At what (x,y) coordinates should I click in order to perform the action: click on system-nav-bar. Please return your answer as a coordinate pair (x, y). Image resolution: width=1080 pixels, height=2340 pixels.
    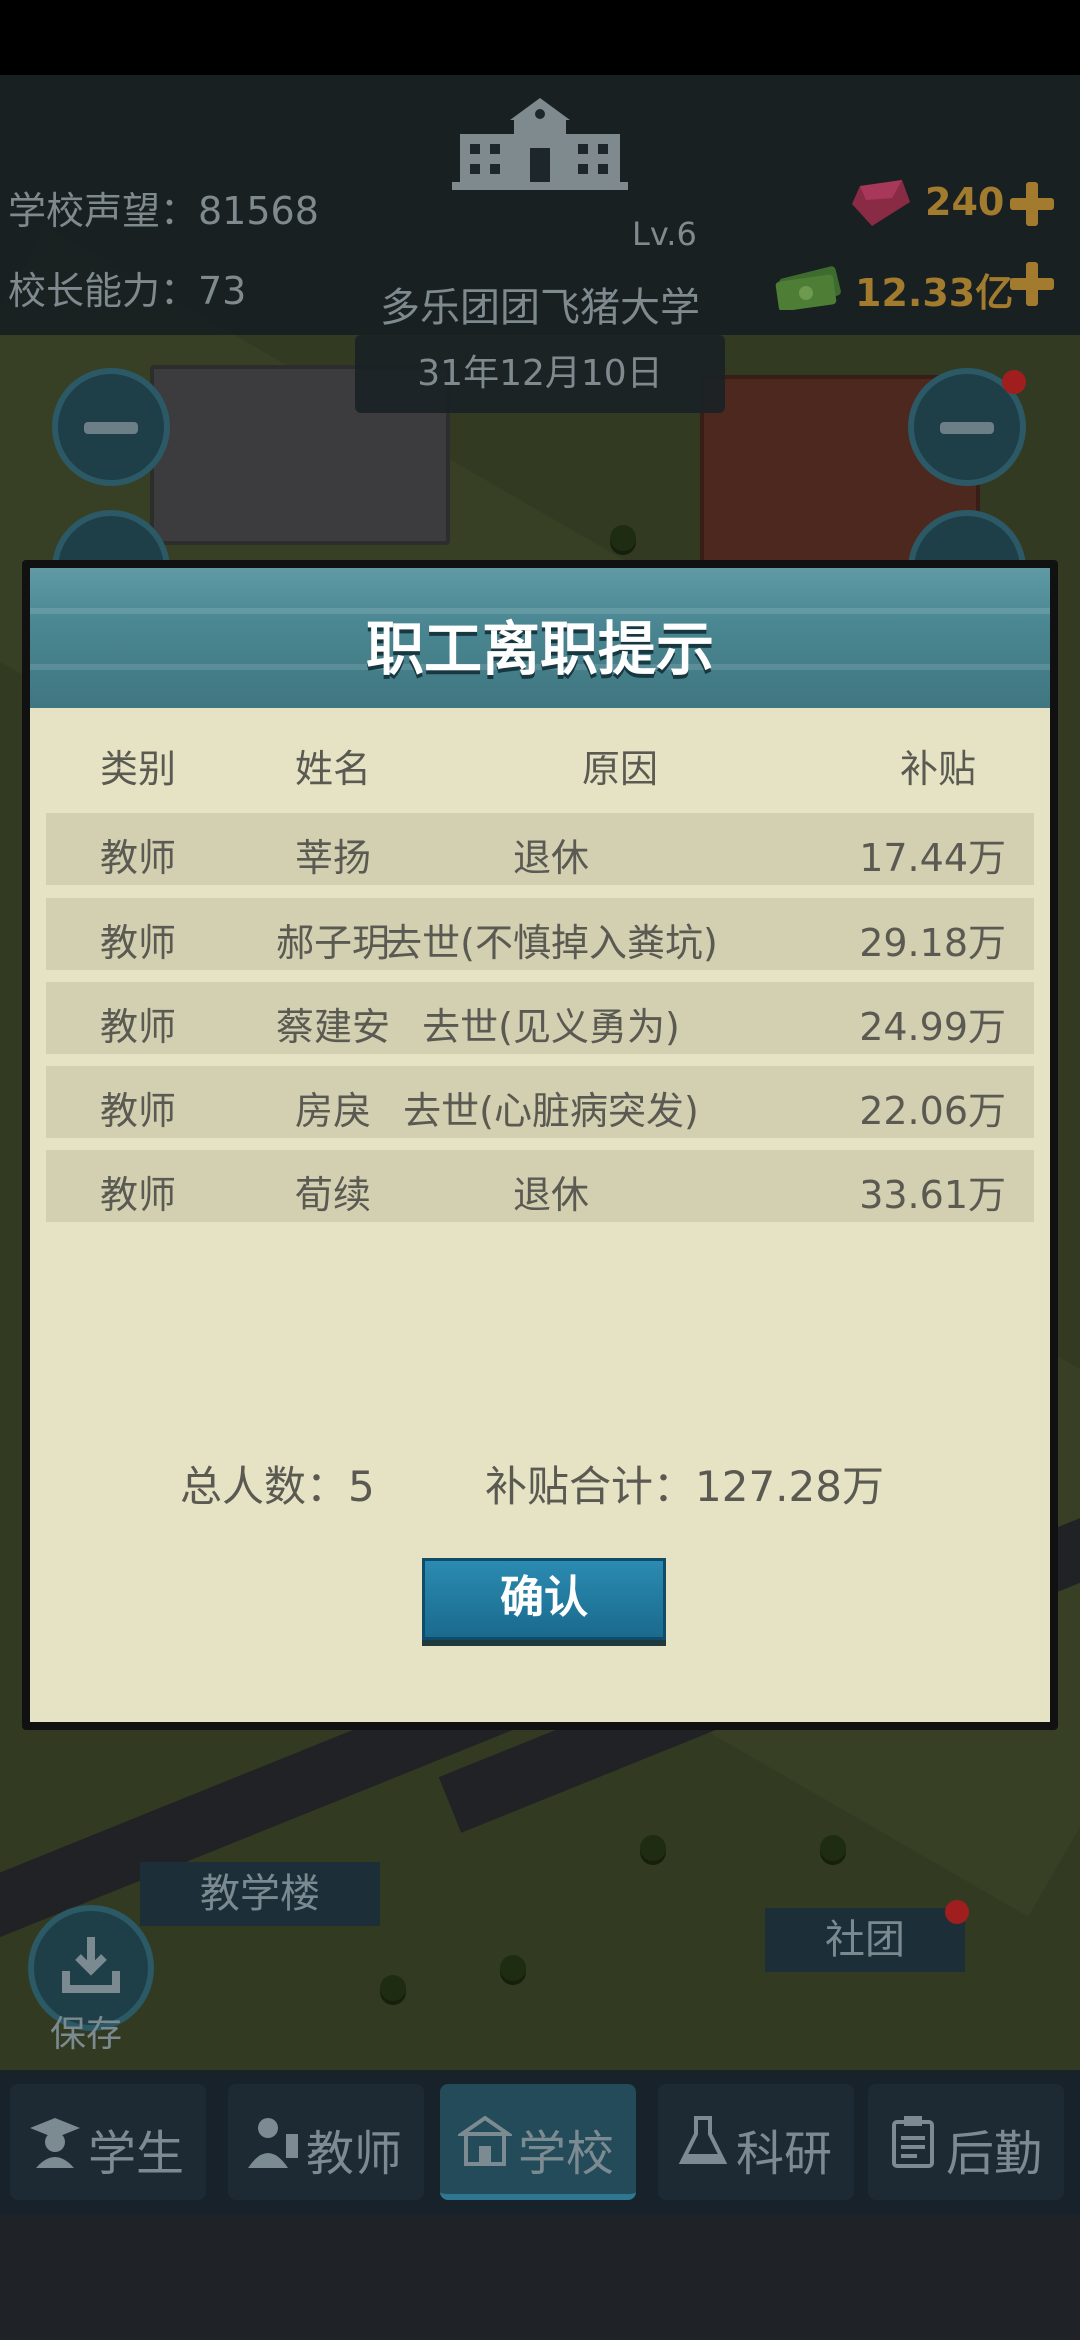
    Looking at the image, I should click on (540, 2277).